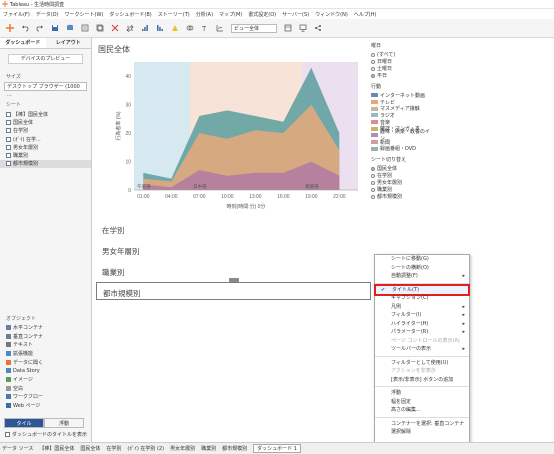 The width and height of the screenshot is (554, 454). Describe the element at coordinates (405, 168) in the screenshot. I see `switch-option: 国民全体` at that location.